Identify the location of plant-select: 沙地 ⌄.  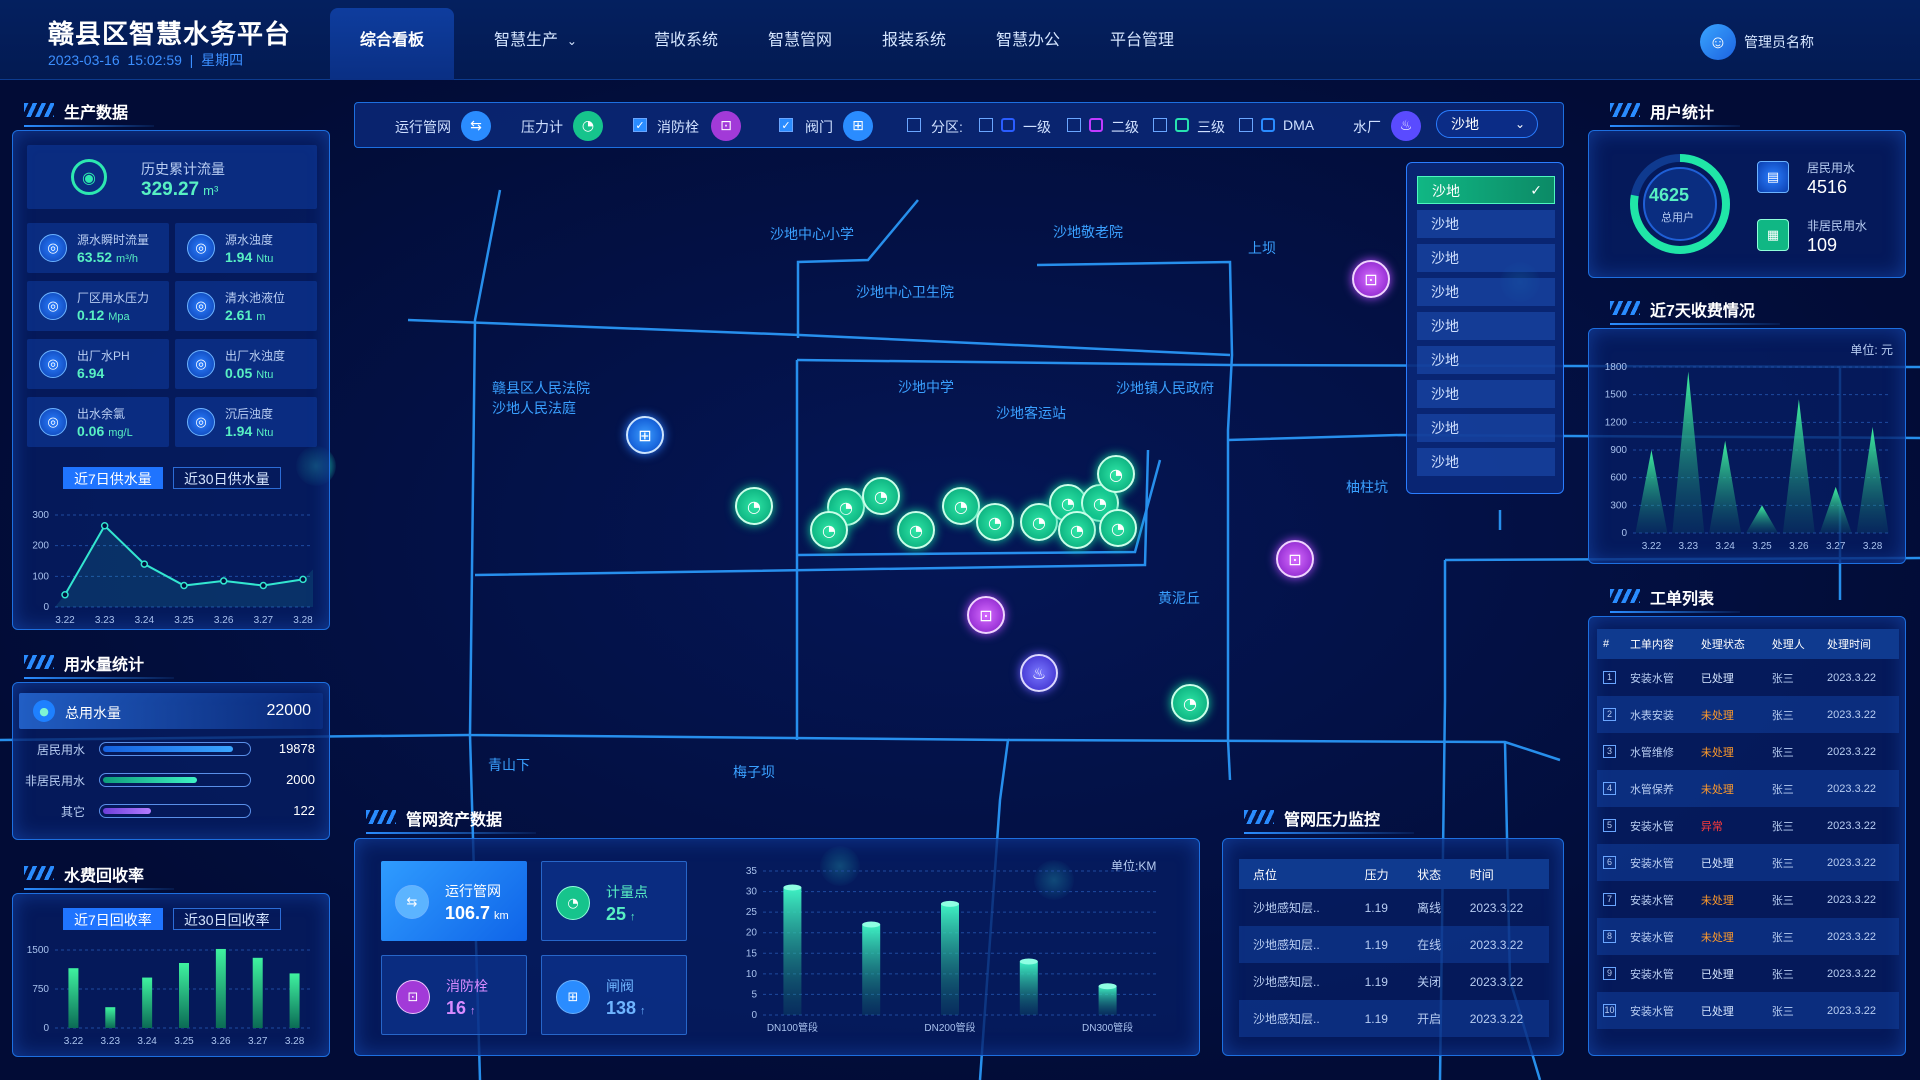
(1487, 124).